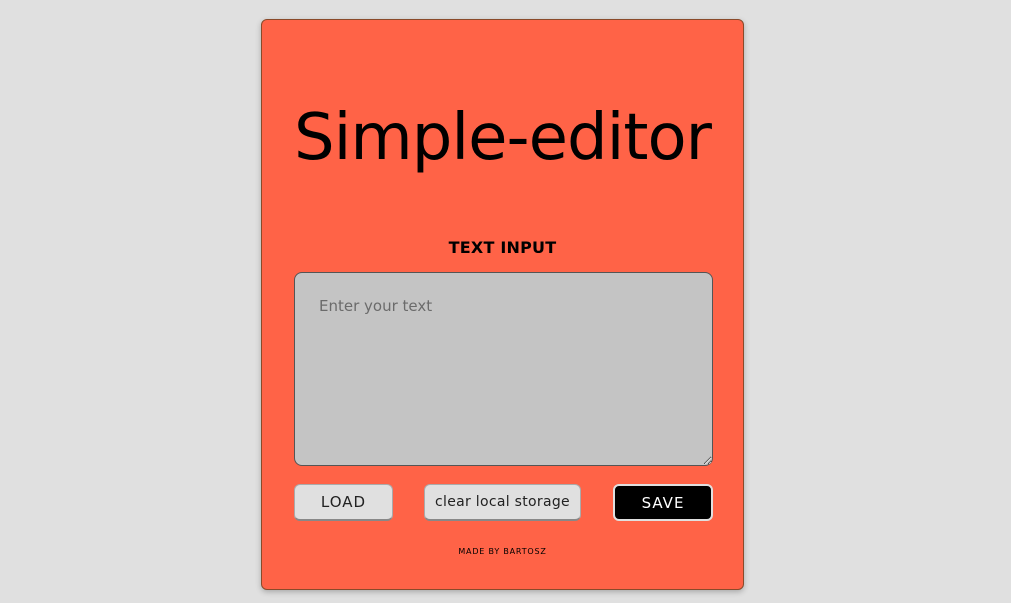 This screenshot has height=603, width=1011. What do you see at coordinates (502, 502) in the screenshot?
I see `clear-local-storage-button: clear local storage` at bounding box center [502, 502].